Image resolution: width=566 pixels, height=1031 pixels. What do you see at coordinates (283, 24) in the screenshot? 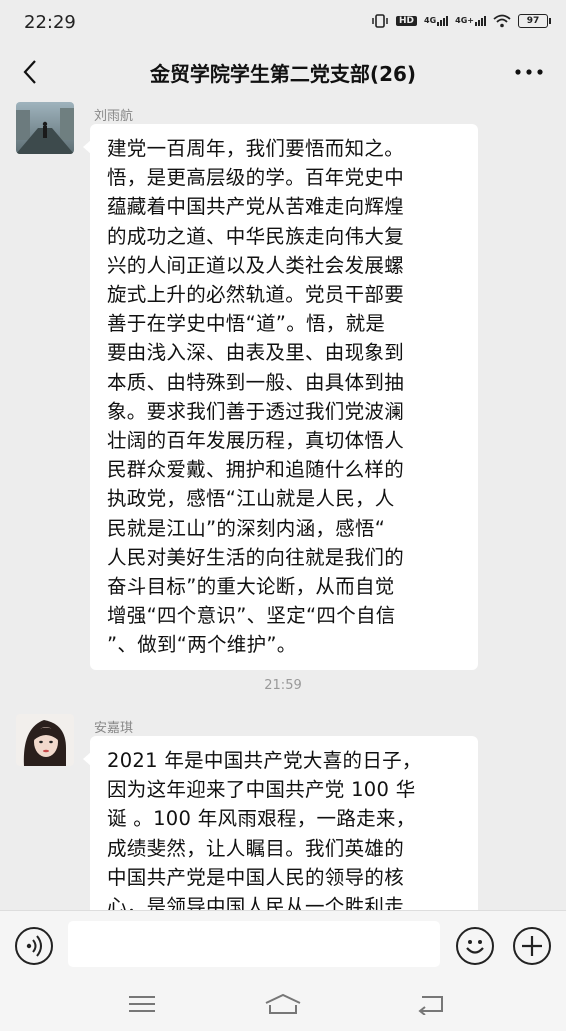
I see `status-bar: 22:29 HD 4G 4G+ 97` at bounding box center [283, 24].